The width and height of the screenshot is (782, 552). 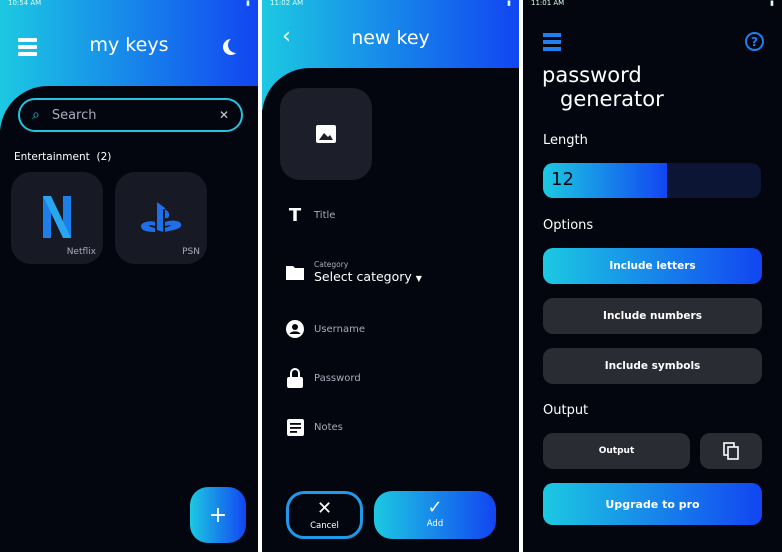 What do you see at coordinates (331, 264) in the screenshot?
I see `category-label: Category` at bounding box center [331, 264].